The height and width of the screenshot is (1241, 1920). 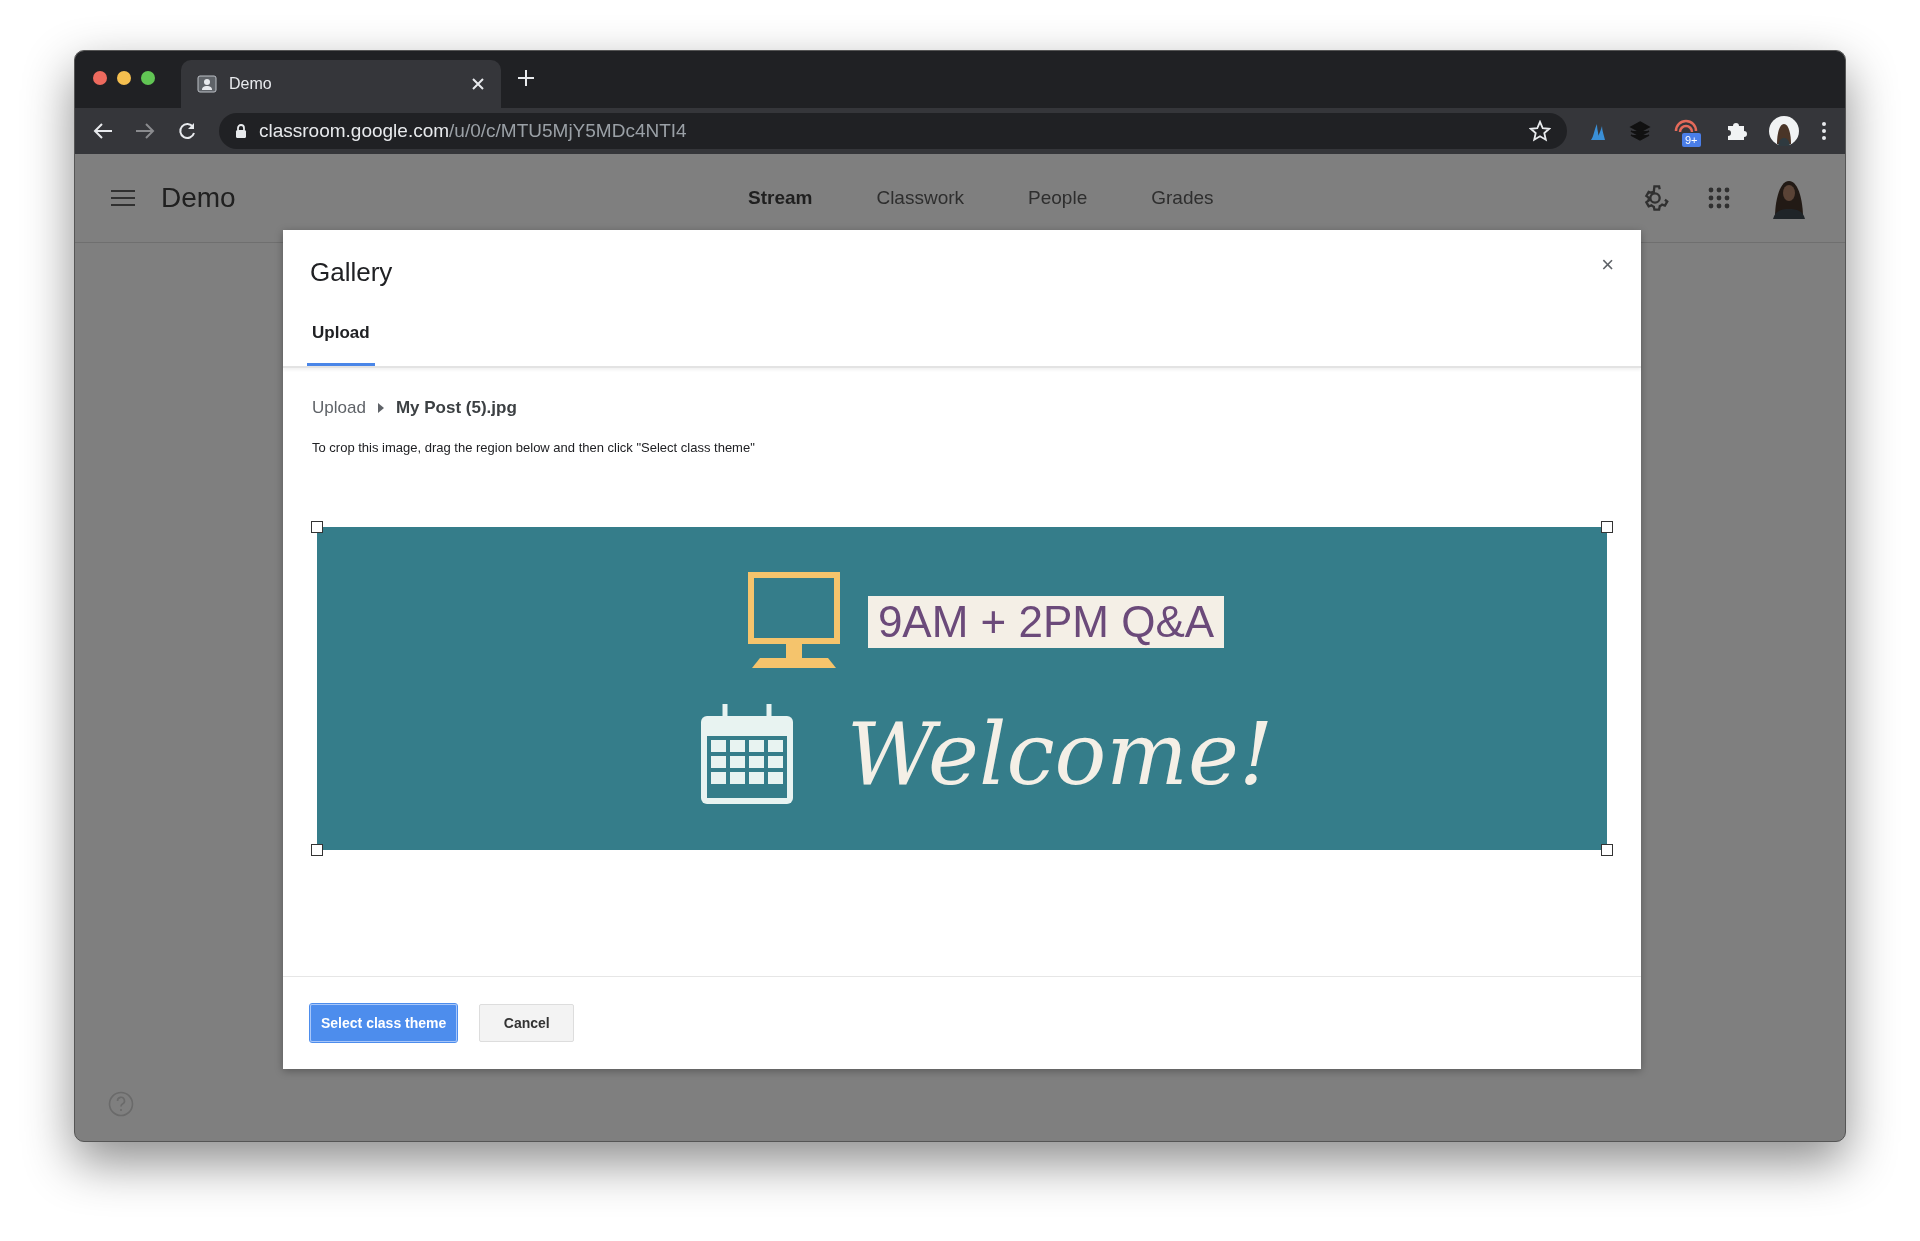 I want to click on dialog-title: Gallery, so click(x=351, y=272).